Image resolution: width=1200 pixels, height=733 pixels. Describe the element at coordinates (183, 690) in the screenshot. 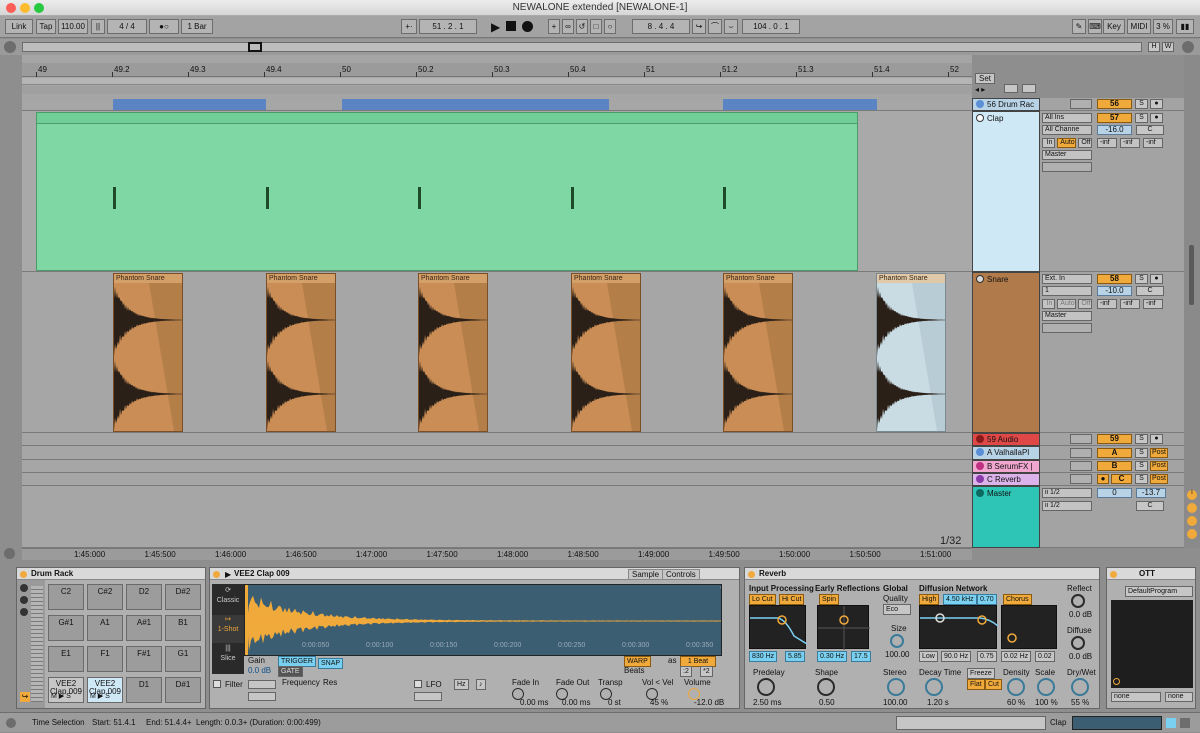

I see `drum-pad: D#1` at that location.